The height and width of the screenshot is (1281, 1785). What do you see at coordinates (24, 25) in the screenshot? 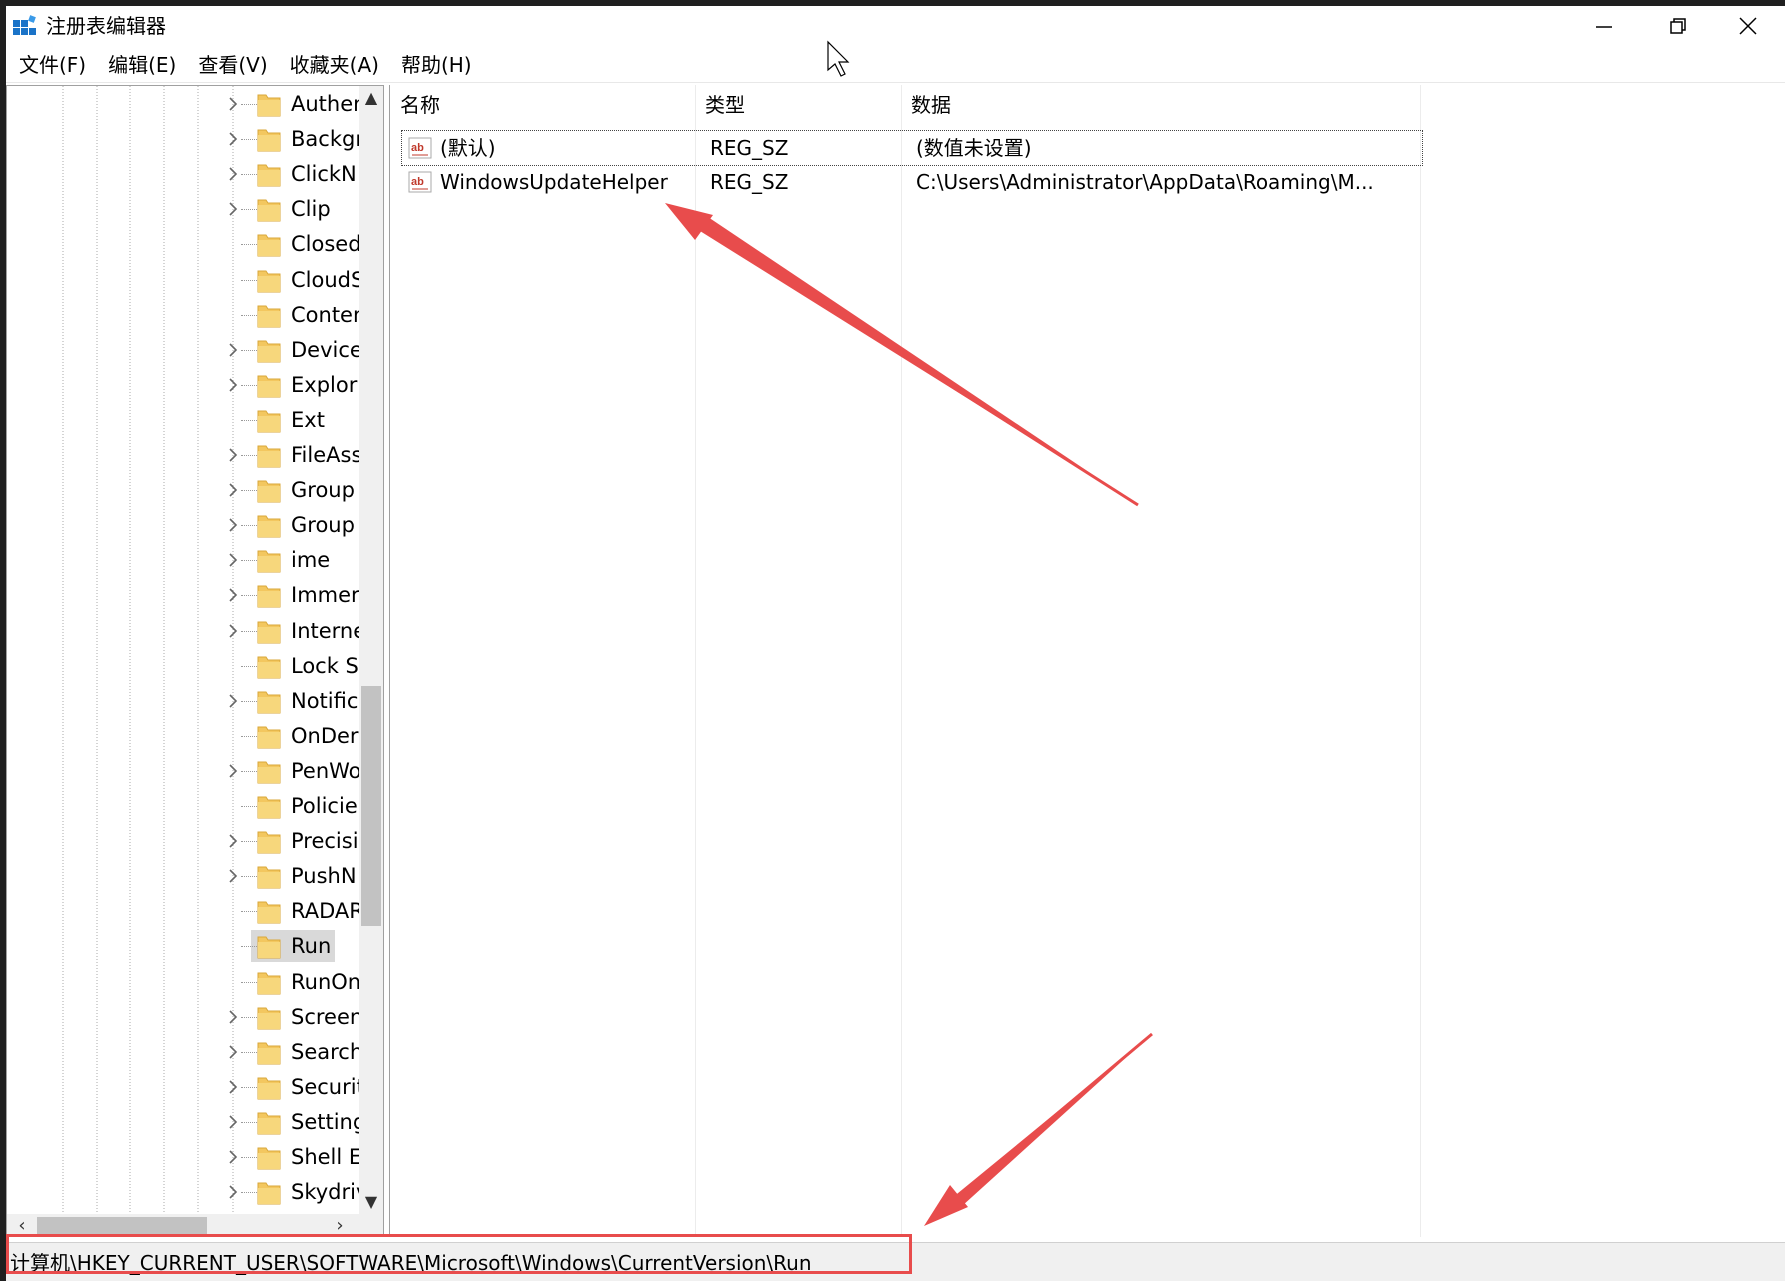
I see `regedit-app-icon` at bounding box center [24, 25].